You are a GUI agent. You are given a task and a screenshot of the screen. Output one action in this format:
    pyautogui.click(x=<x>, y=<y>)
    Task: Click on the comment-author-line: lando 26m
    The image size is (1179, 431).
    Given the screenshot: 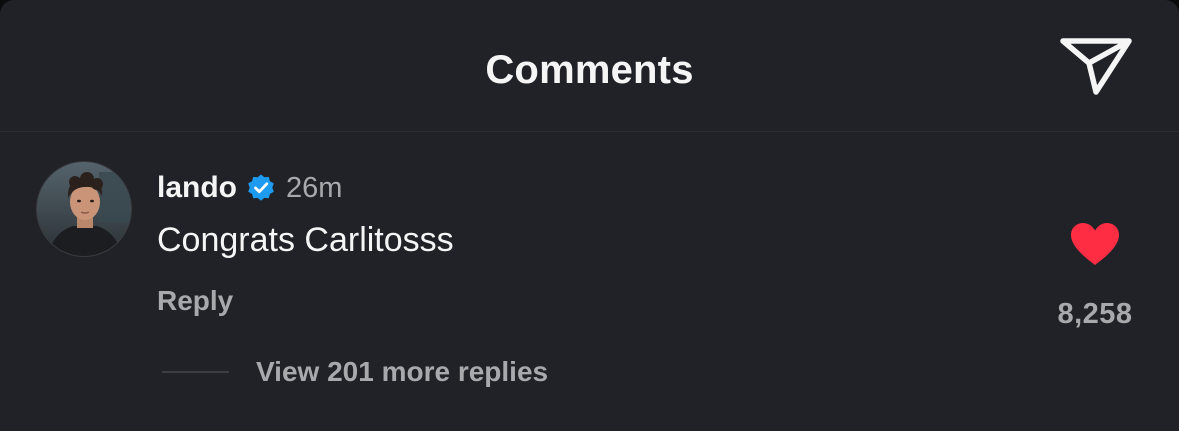 What is the action you would take?
    pyautogui.click(x=249, y=188)
    